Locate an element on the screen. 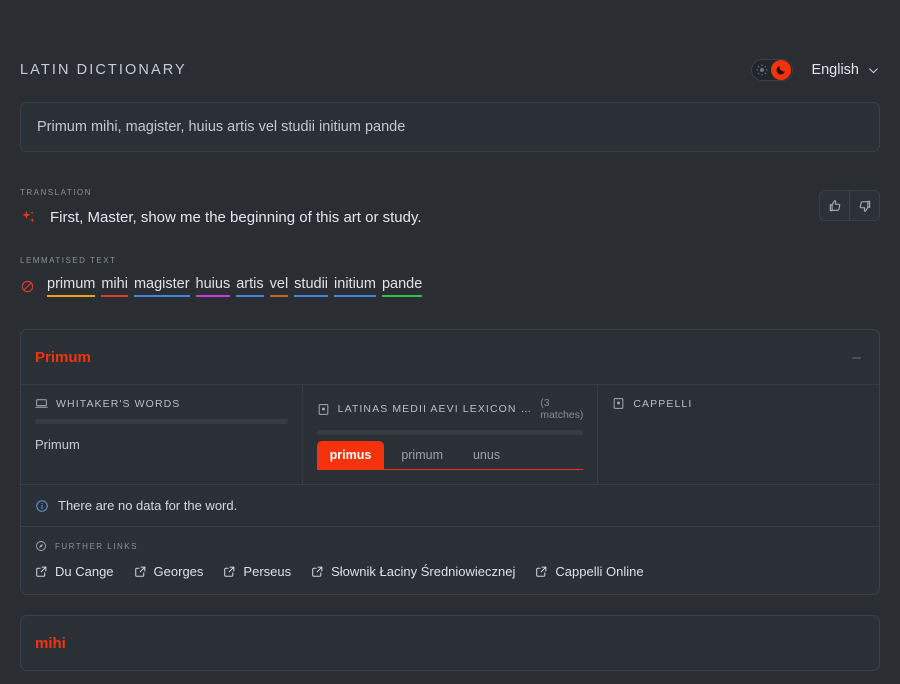 Image resolution: width=900 pixels, height=684 pixels. search-box is located at coordinates (450, 127).